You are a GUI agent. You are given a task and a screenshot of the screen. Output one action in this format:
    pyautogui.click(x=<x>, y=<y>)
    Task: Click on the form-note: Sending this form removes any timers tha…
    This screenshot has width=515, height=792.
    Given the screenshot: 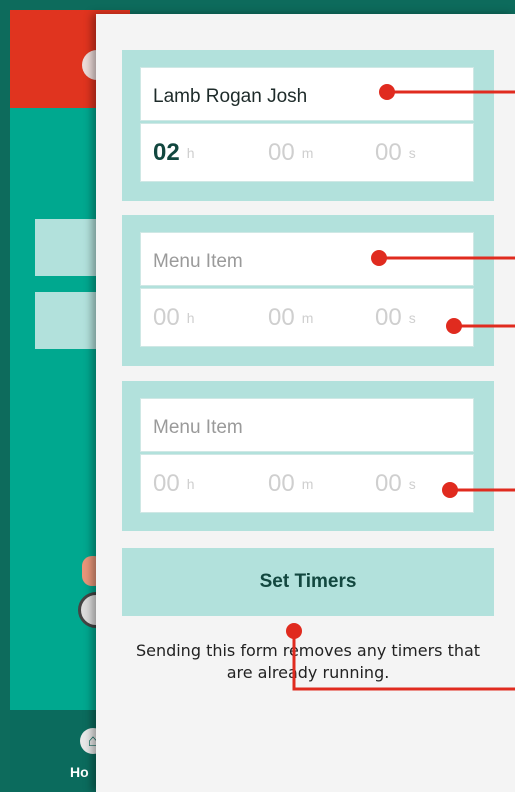 What is the action you would take?
    pyautogui.click(x=308, y=661)
    